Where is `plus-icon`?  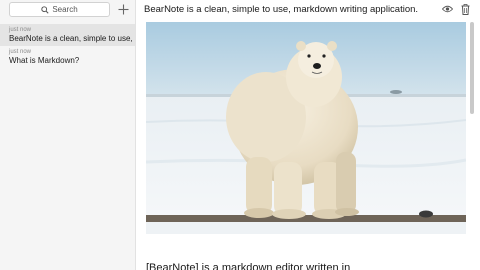
plus-icon is located at coordinates (123, 9).